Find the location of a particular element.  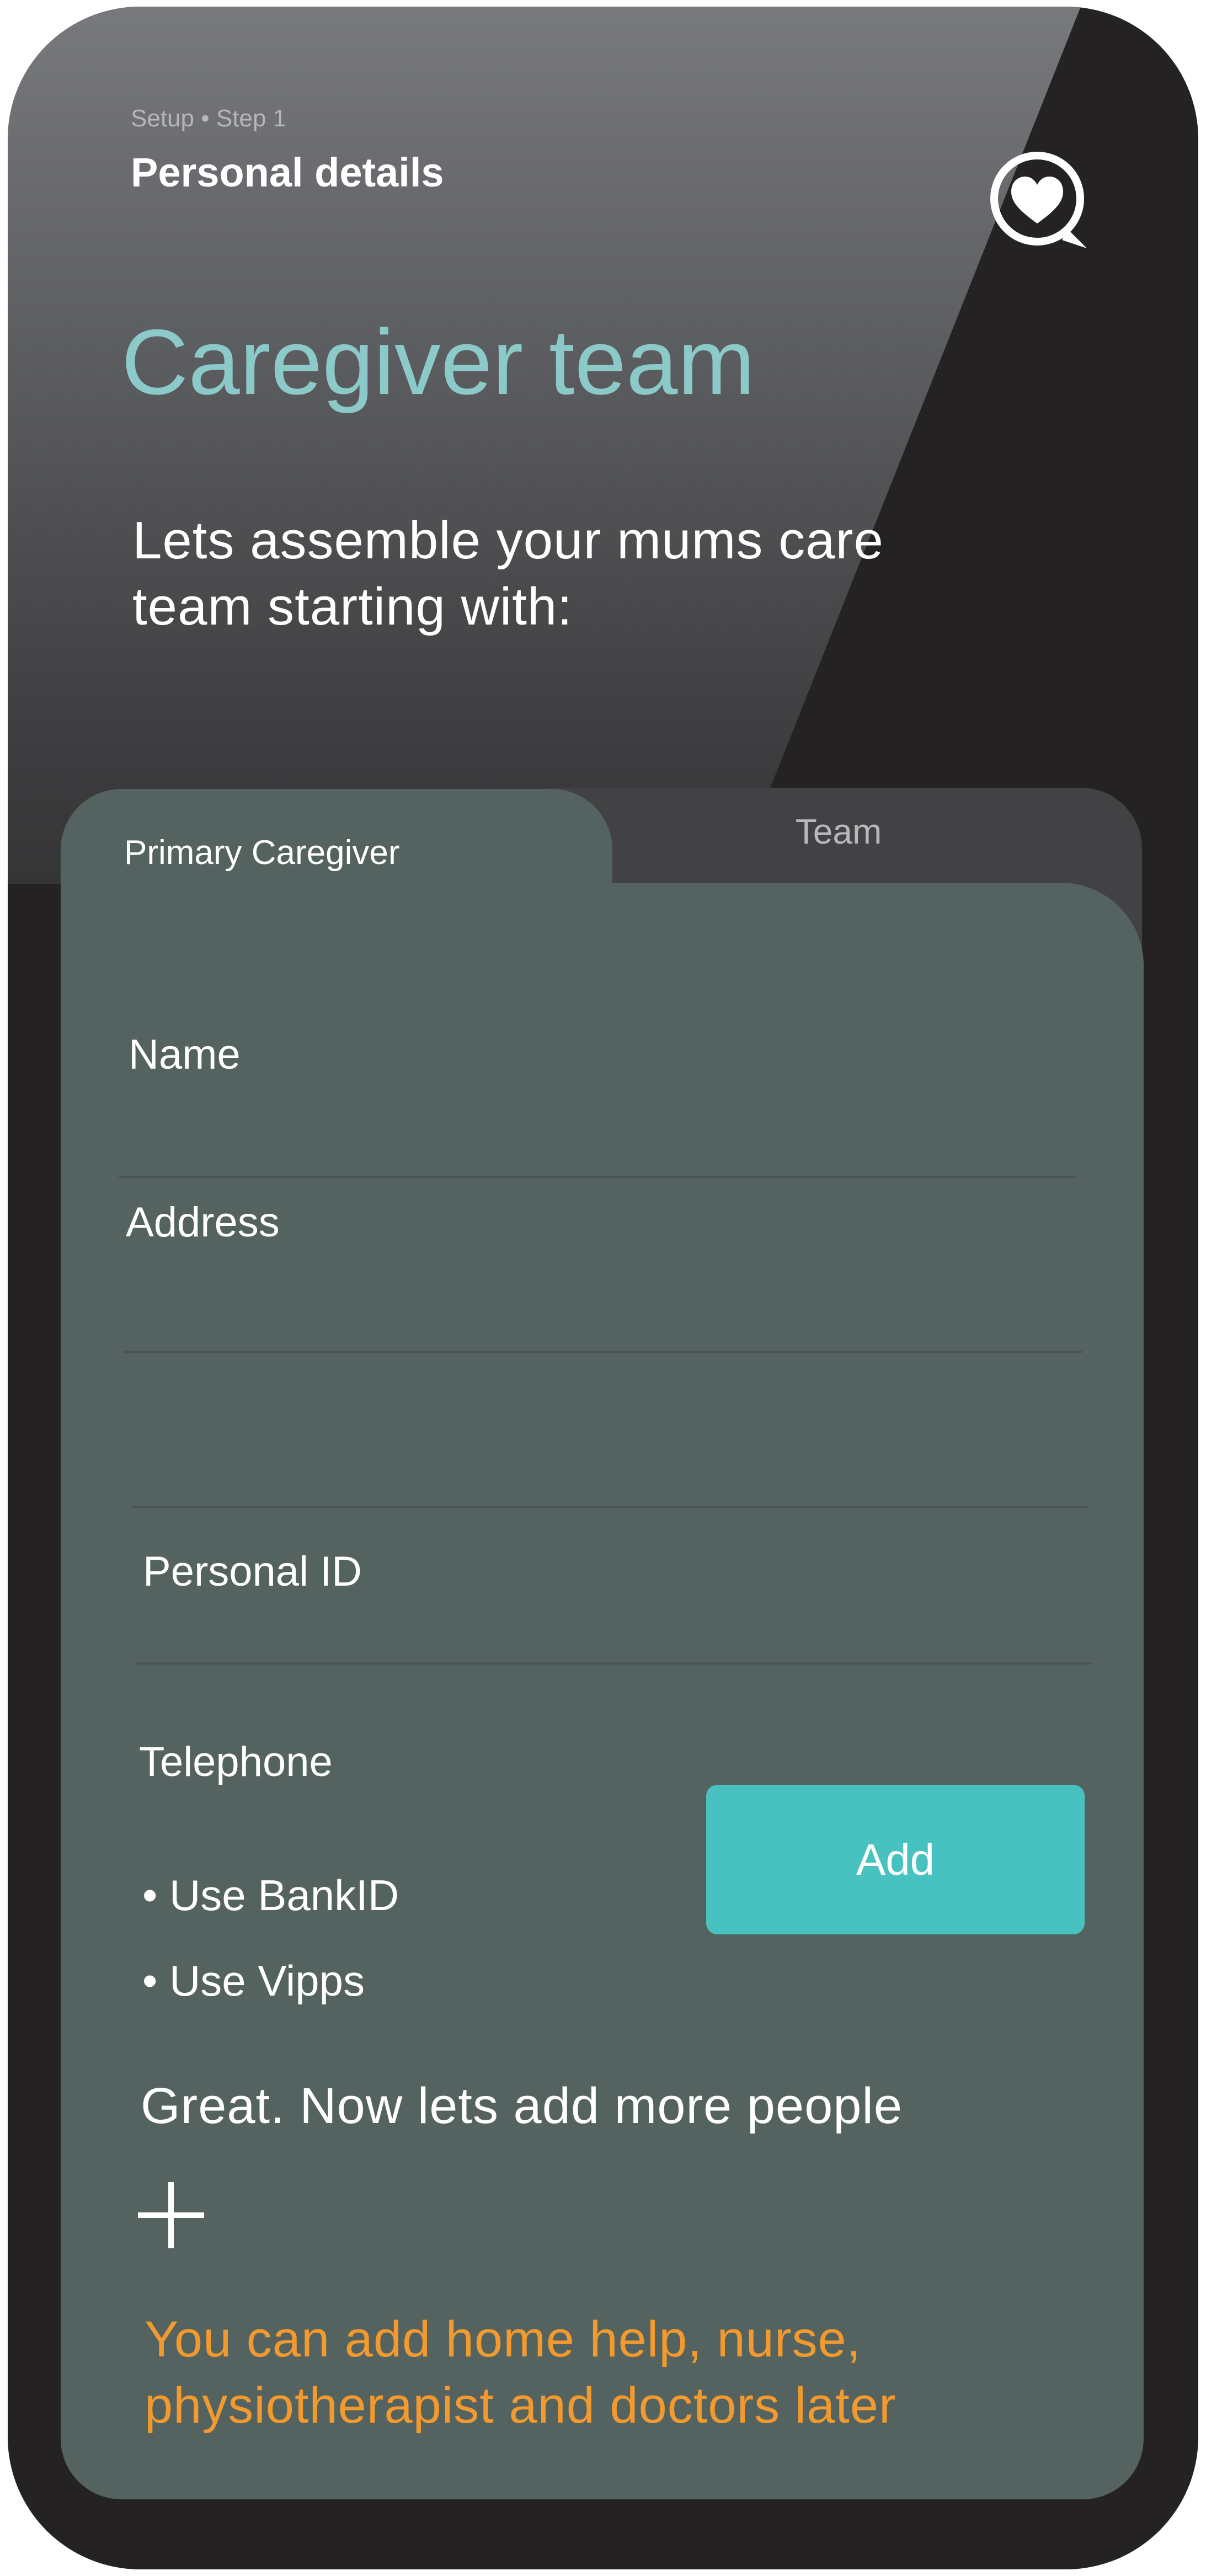

step-label: Setup • Step 1 is located at coordinates (209, 118).